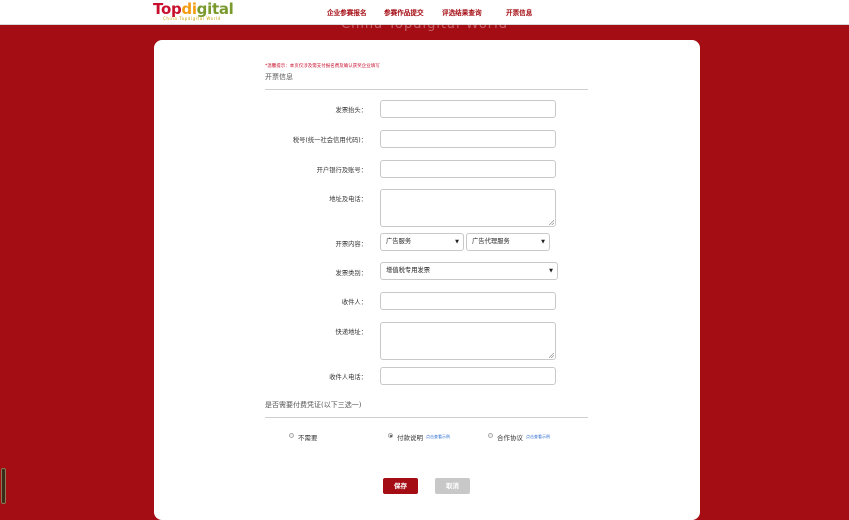  What do you see at coordinates (399, 241) in the screenshot?
I see `select-1-value: 广告服务` at bounding box center [399, 241].